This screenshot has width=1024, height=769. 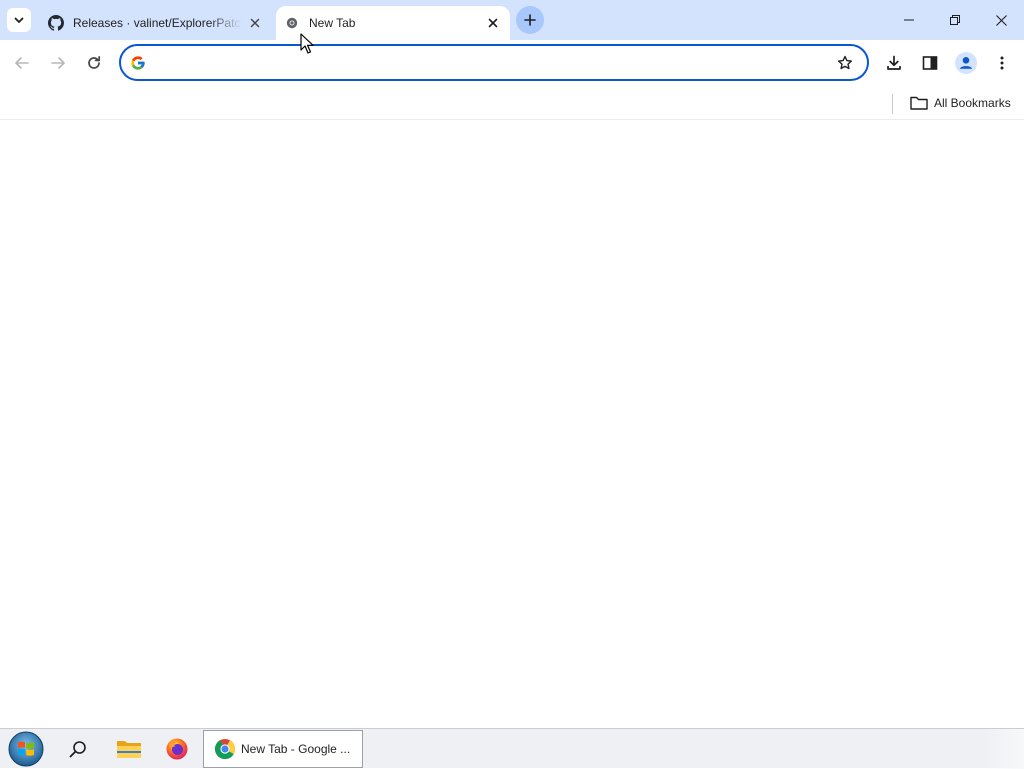 I want to click on back-button, so click(x=22, y=63).